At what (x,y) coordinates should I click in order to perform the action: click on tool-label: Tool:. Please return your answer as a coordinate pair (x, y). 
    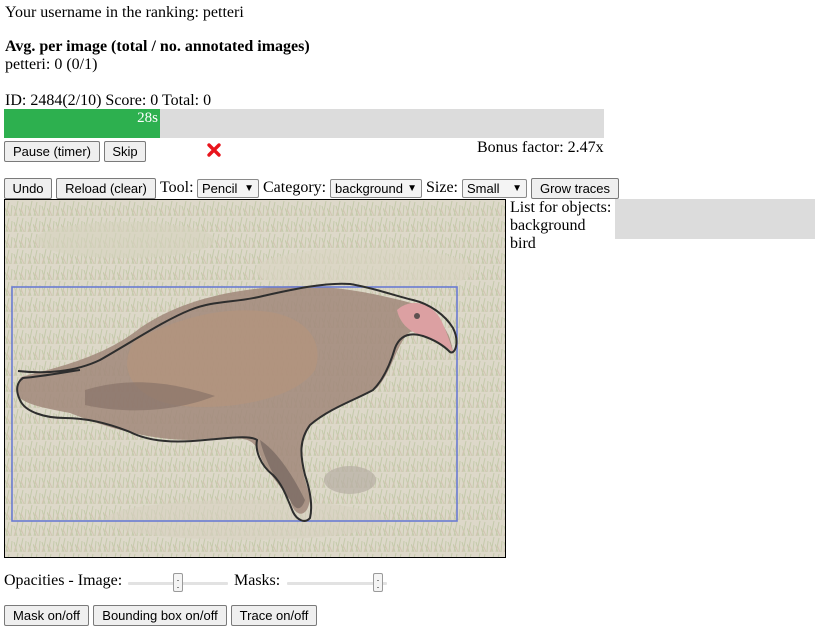
    Looking at the image, I should click on (177, 187).